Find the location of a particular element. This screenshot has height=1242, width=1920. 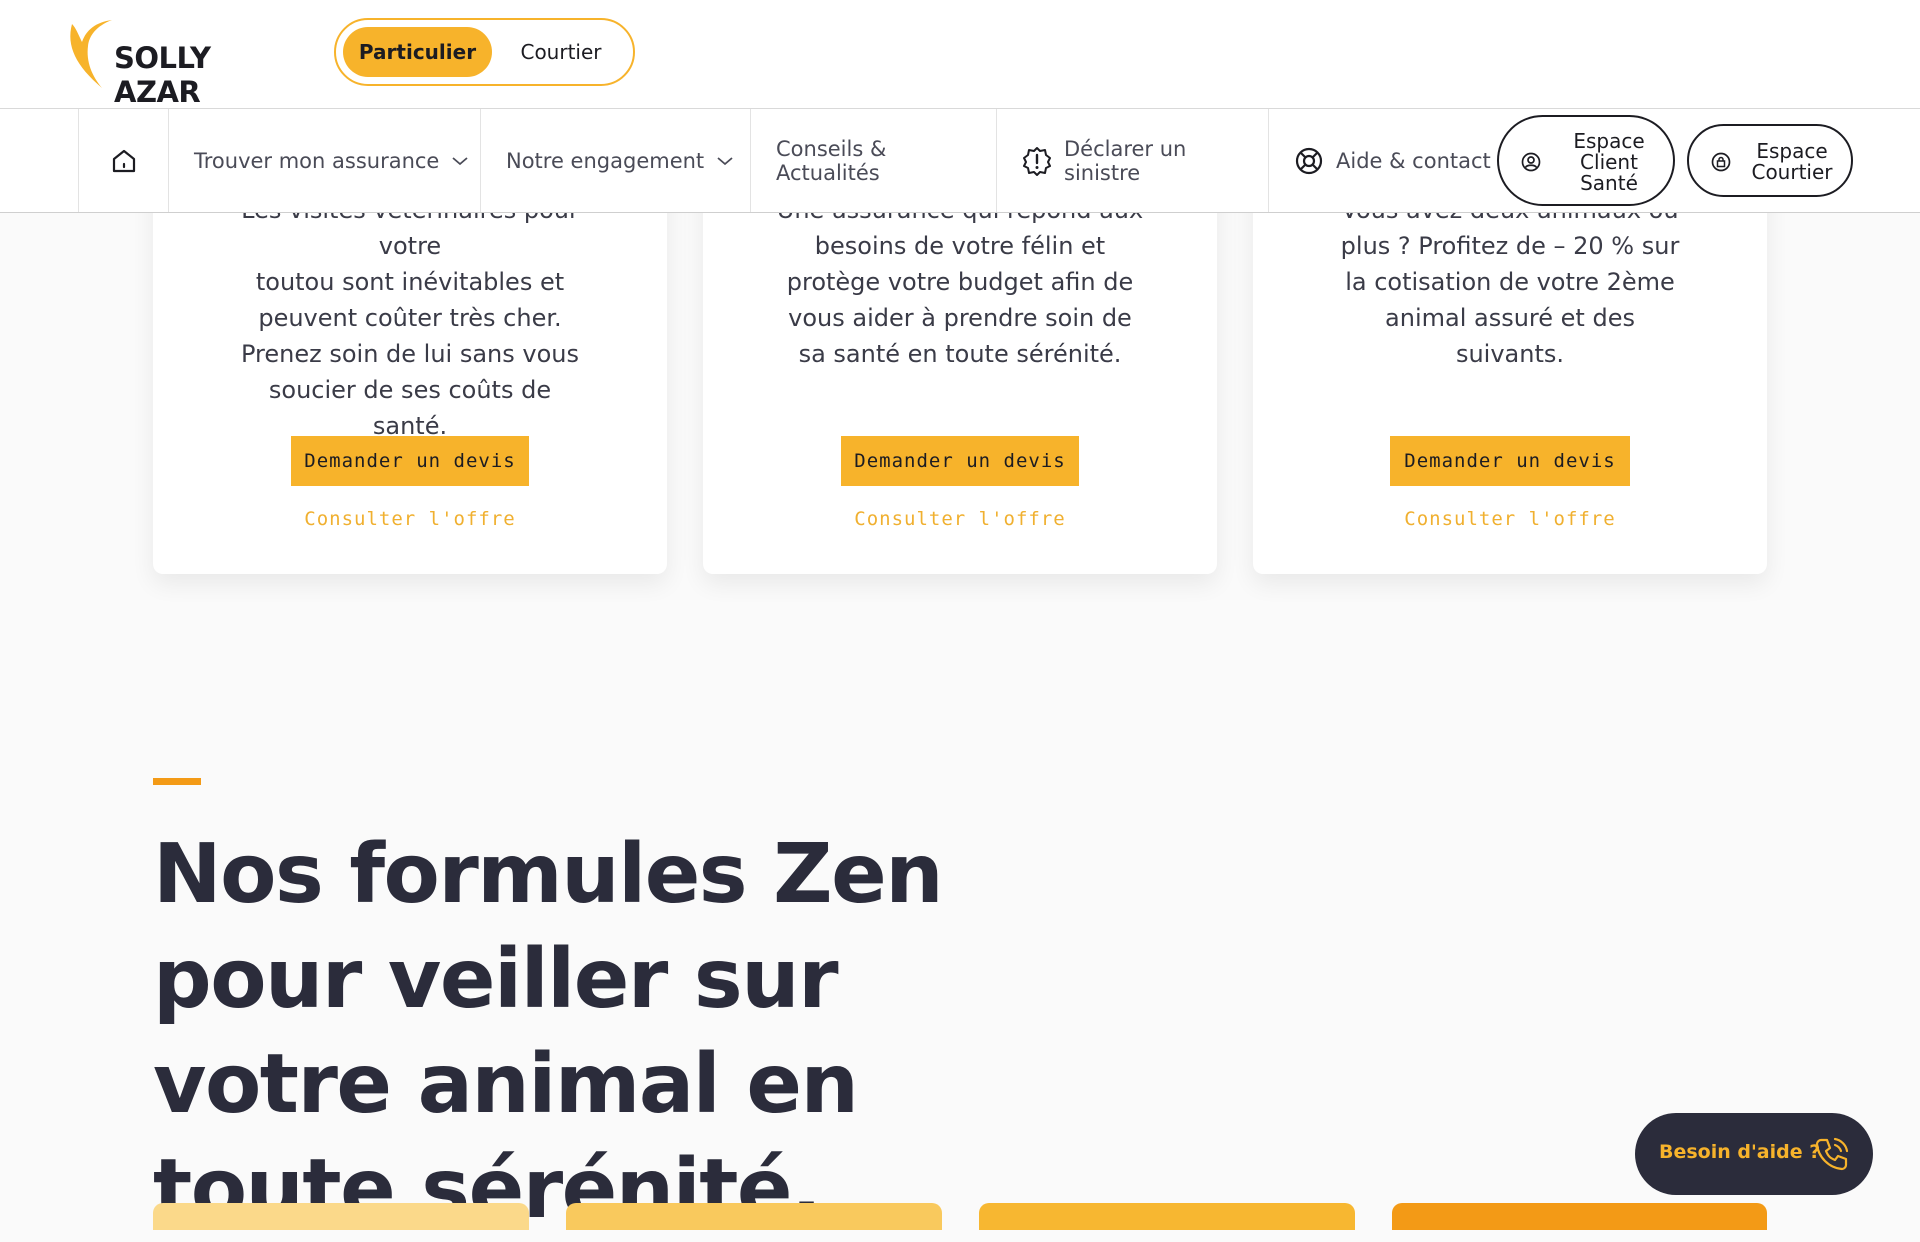

nav-label: Notre engagement is located at coordinates (605, 160).